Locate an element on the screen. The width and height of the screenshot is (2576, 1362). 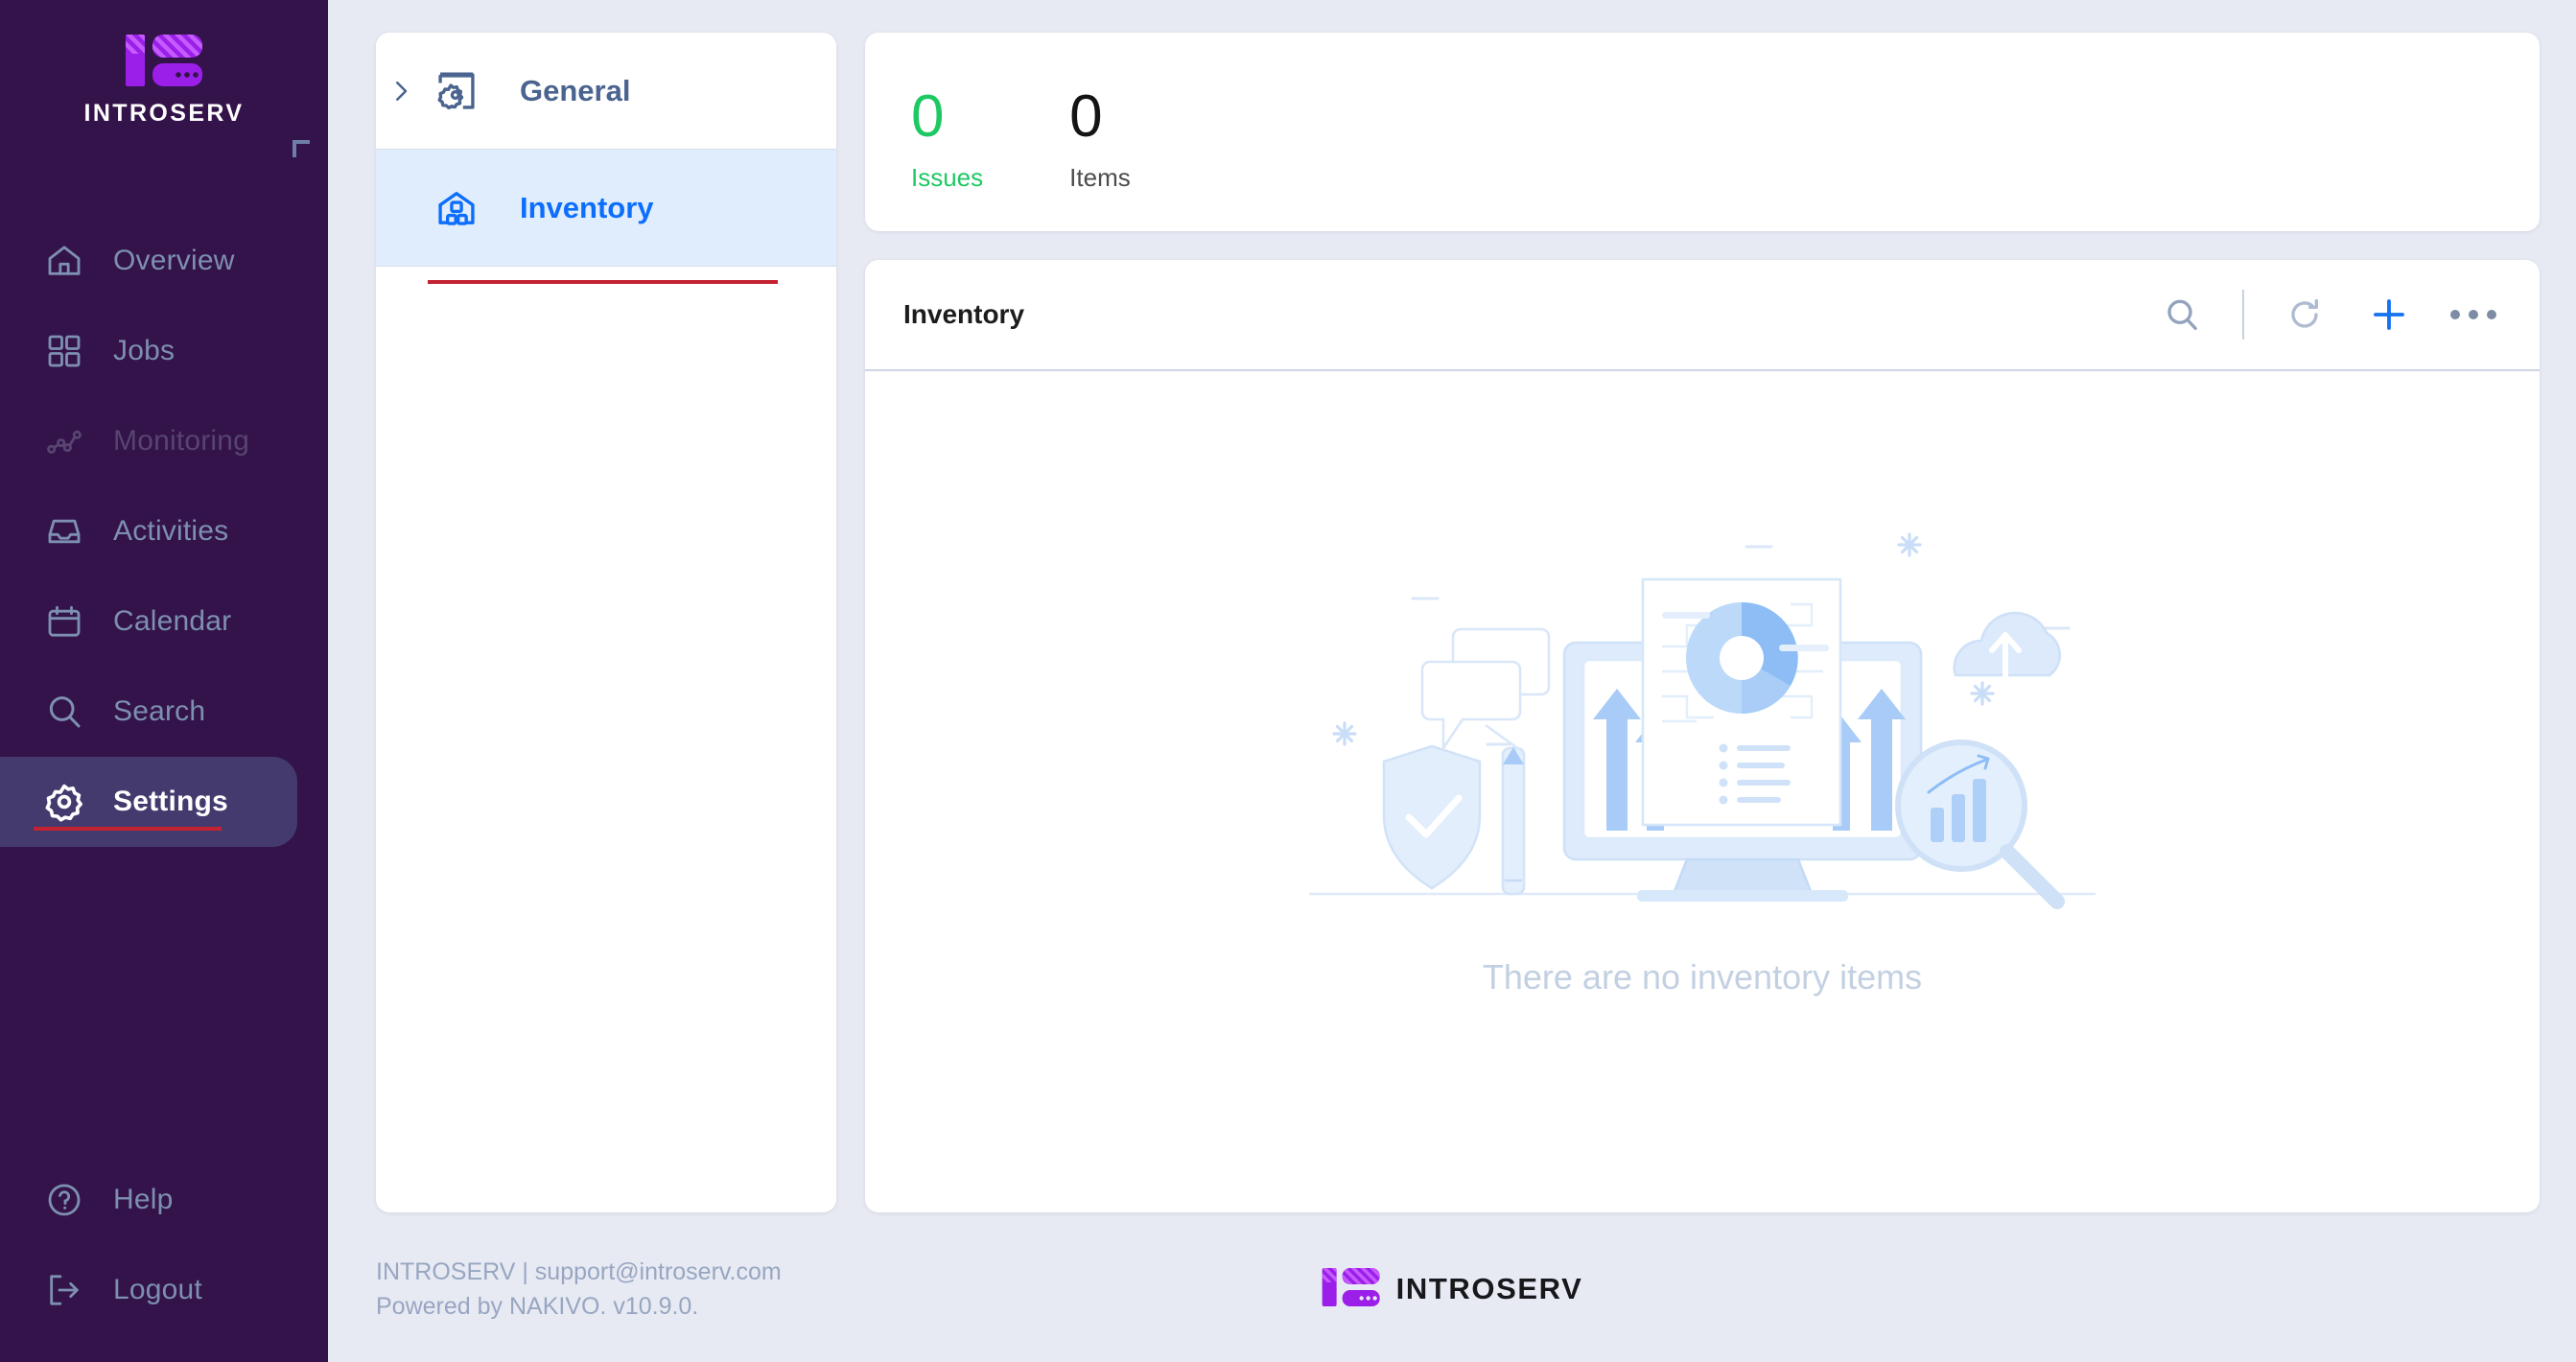
inbox-icon is located at coordinates (64, 531).